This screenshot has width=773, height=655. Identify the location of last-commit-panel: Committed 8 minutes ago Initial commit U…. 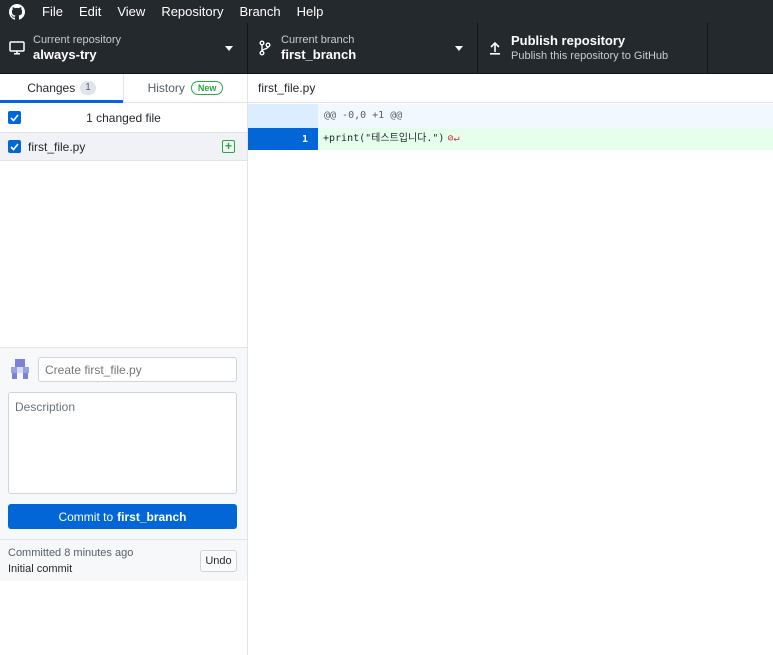
(123, 560).